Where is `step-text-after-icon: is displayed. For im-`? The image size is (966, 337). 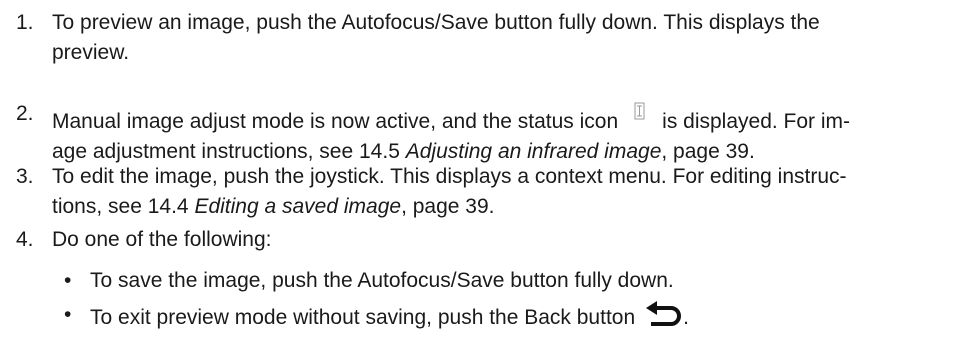 step-text-after-icon: is displayed. For im- is located at coordinates (756, 121).